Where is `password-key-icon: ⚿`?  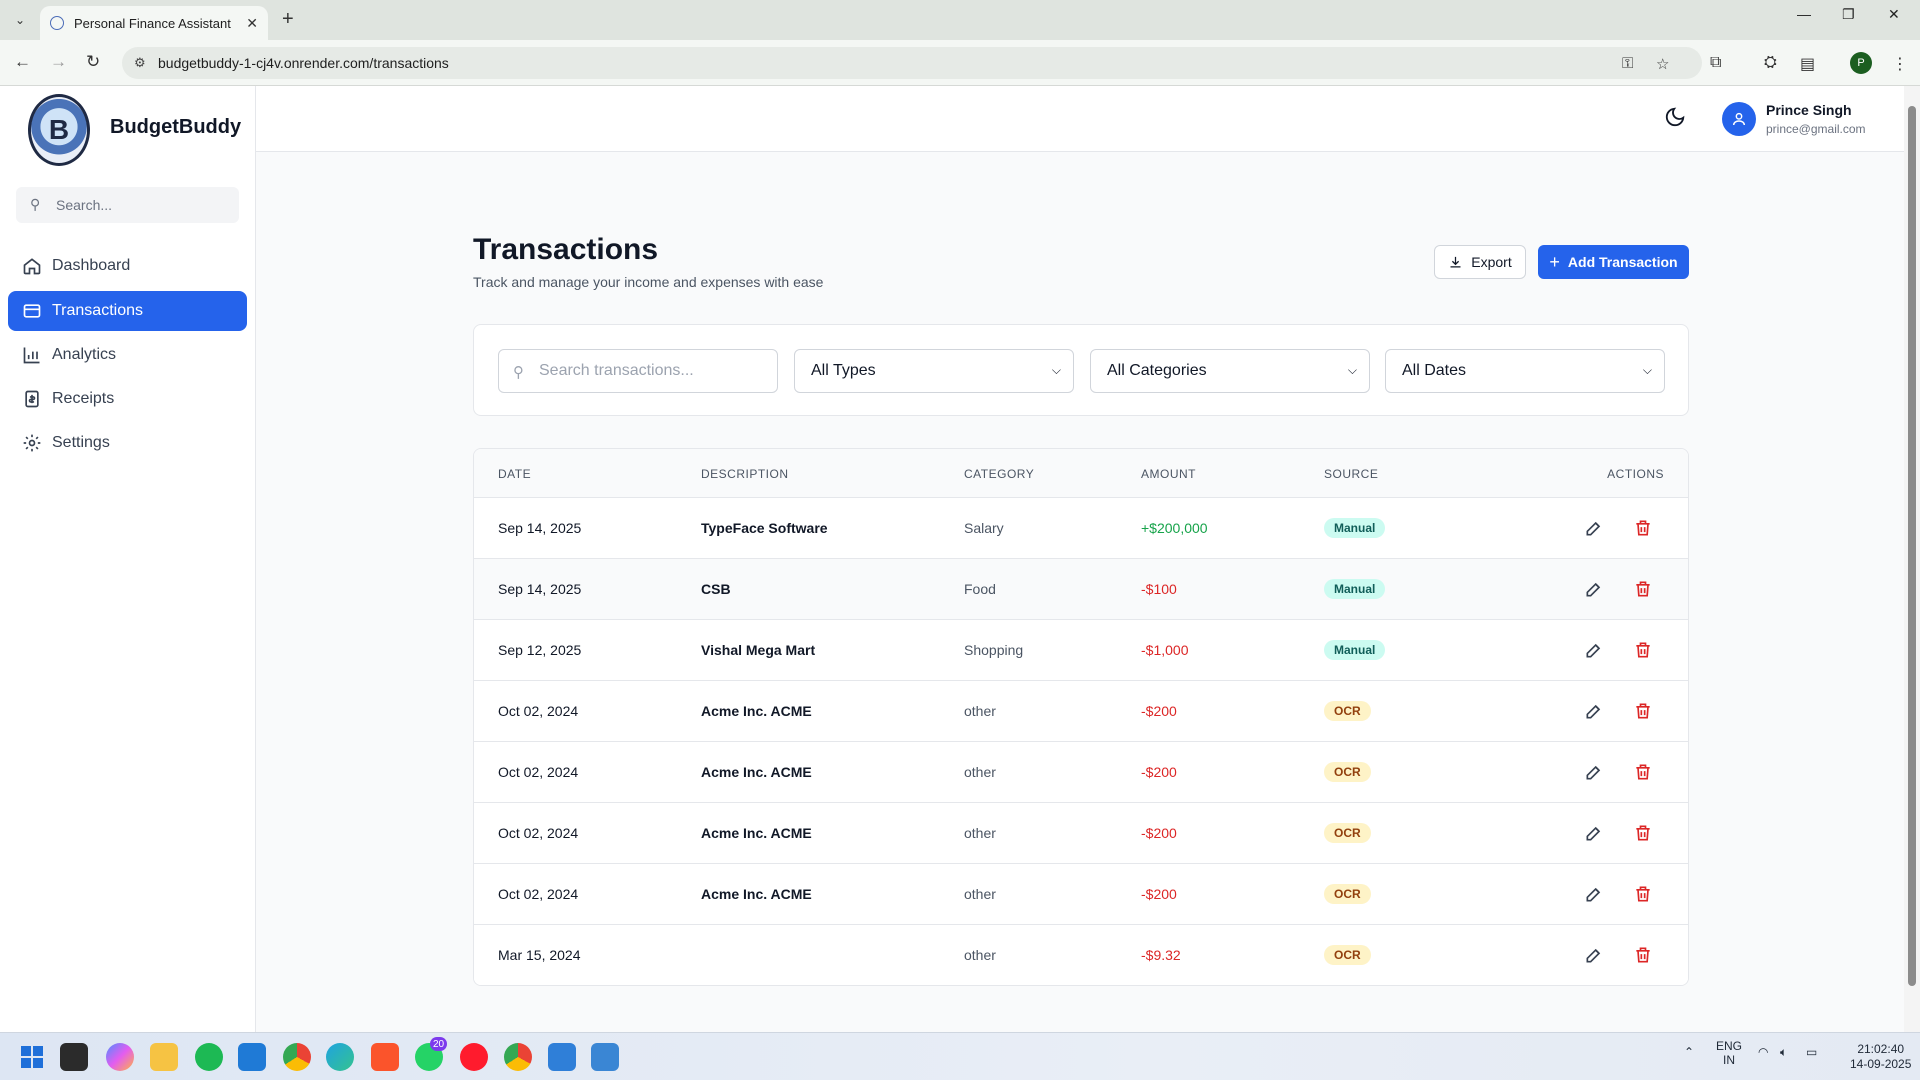 password-key-icon: ⚿ is located at coordinates (1627, 63).